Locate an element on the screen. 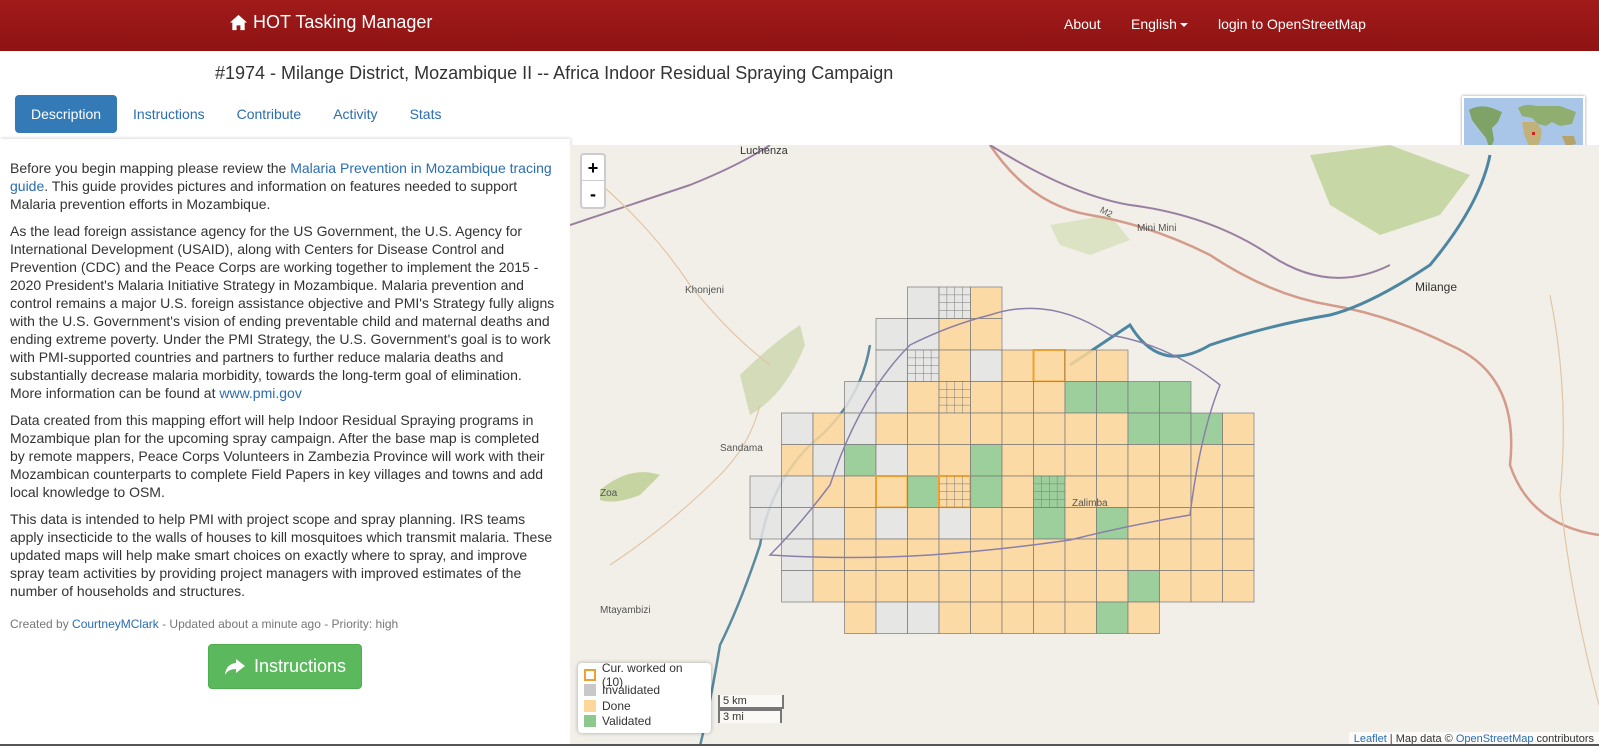 This screenshot has width=1599, height=746. zoom-in-button: + is located at coordinates (593, 168).